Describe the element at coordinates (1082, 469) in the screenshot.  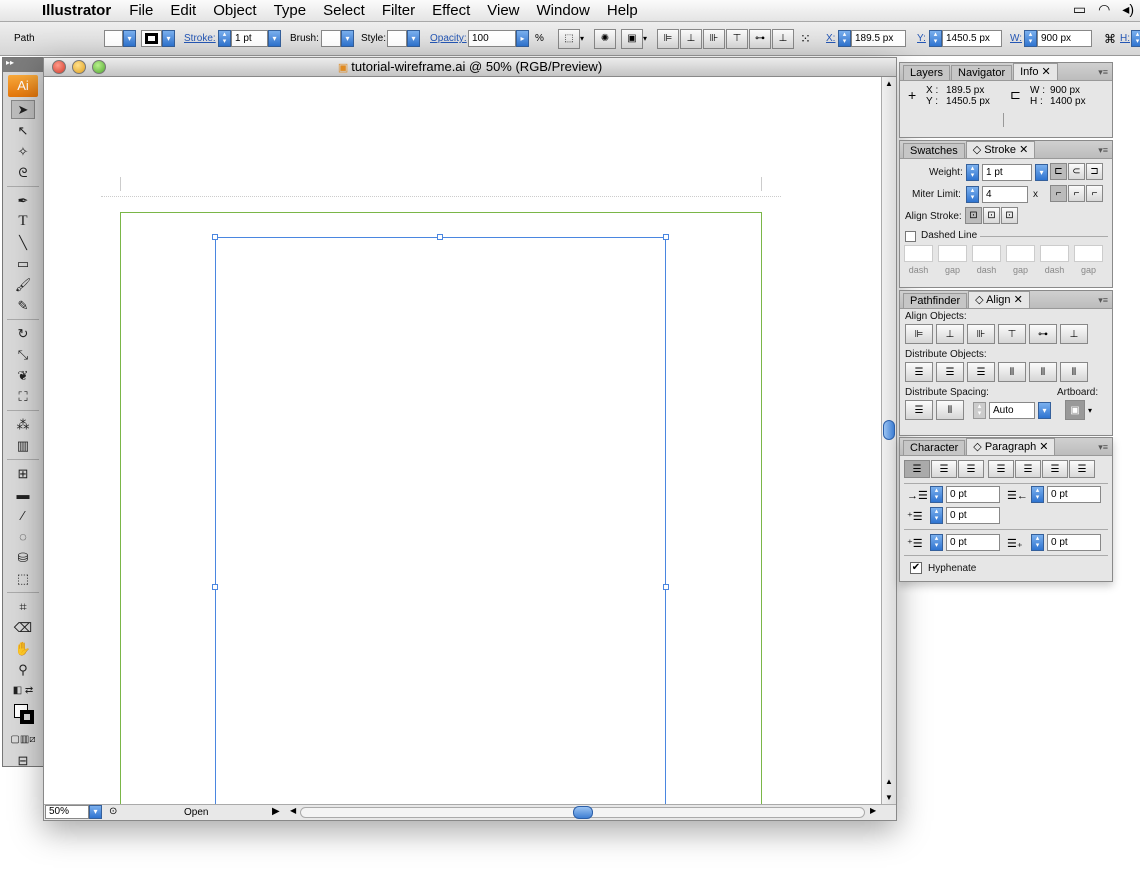
I see `justify-all-button: ☰` at that location.